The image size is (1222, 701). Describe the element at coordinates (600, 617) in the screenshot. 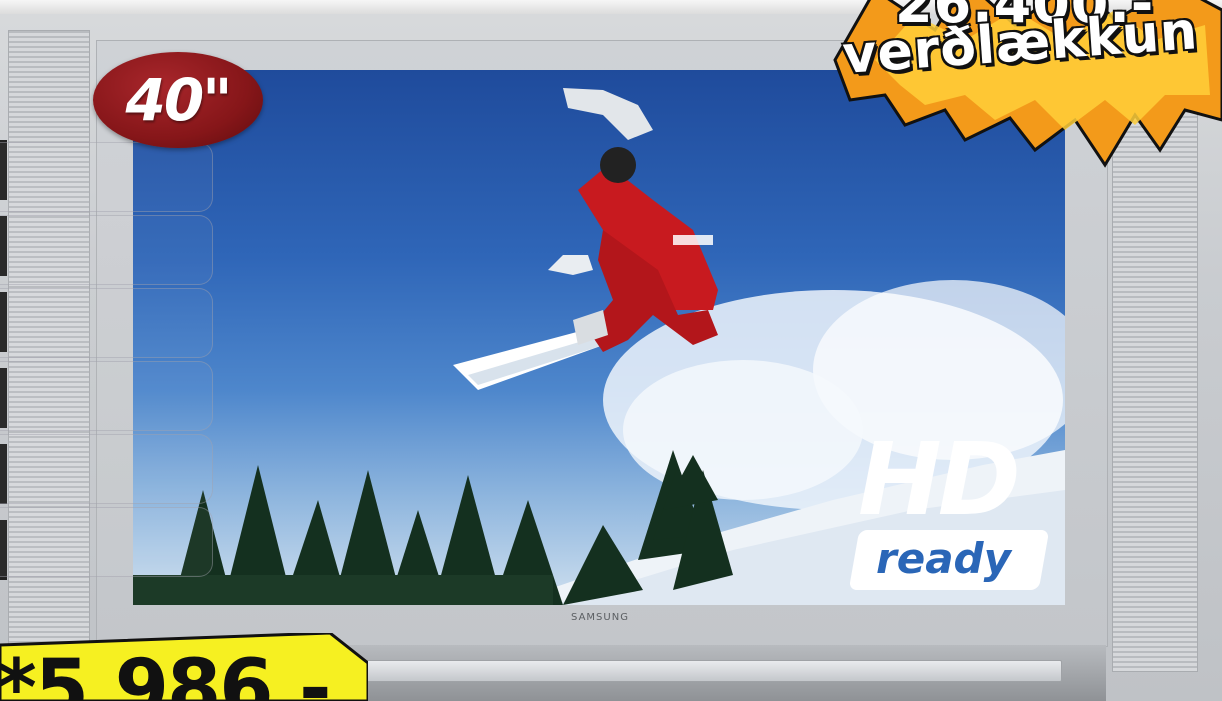

I see `tv-brand-label: SAMSUNG` at that location.